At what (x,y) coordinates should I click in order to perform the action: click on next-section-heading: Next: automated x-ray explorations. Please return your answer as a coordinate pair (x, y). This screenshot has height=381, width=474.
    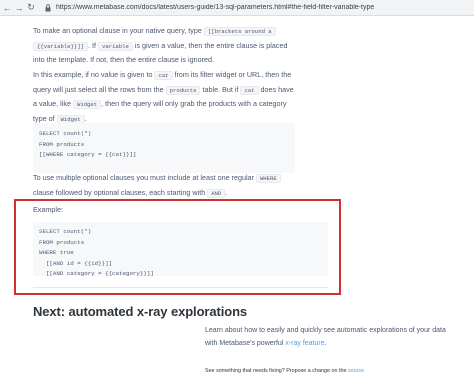
    Looking at the image, I should click on (140, 311).